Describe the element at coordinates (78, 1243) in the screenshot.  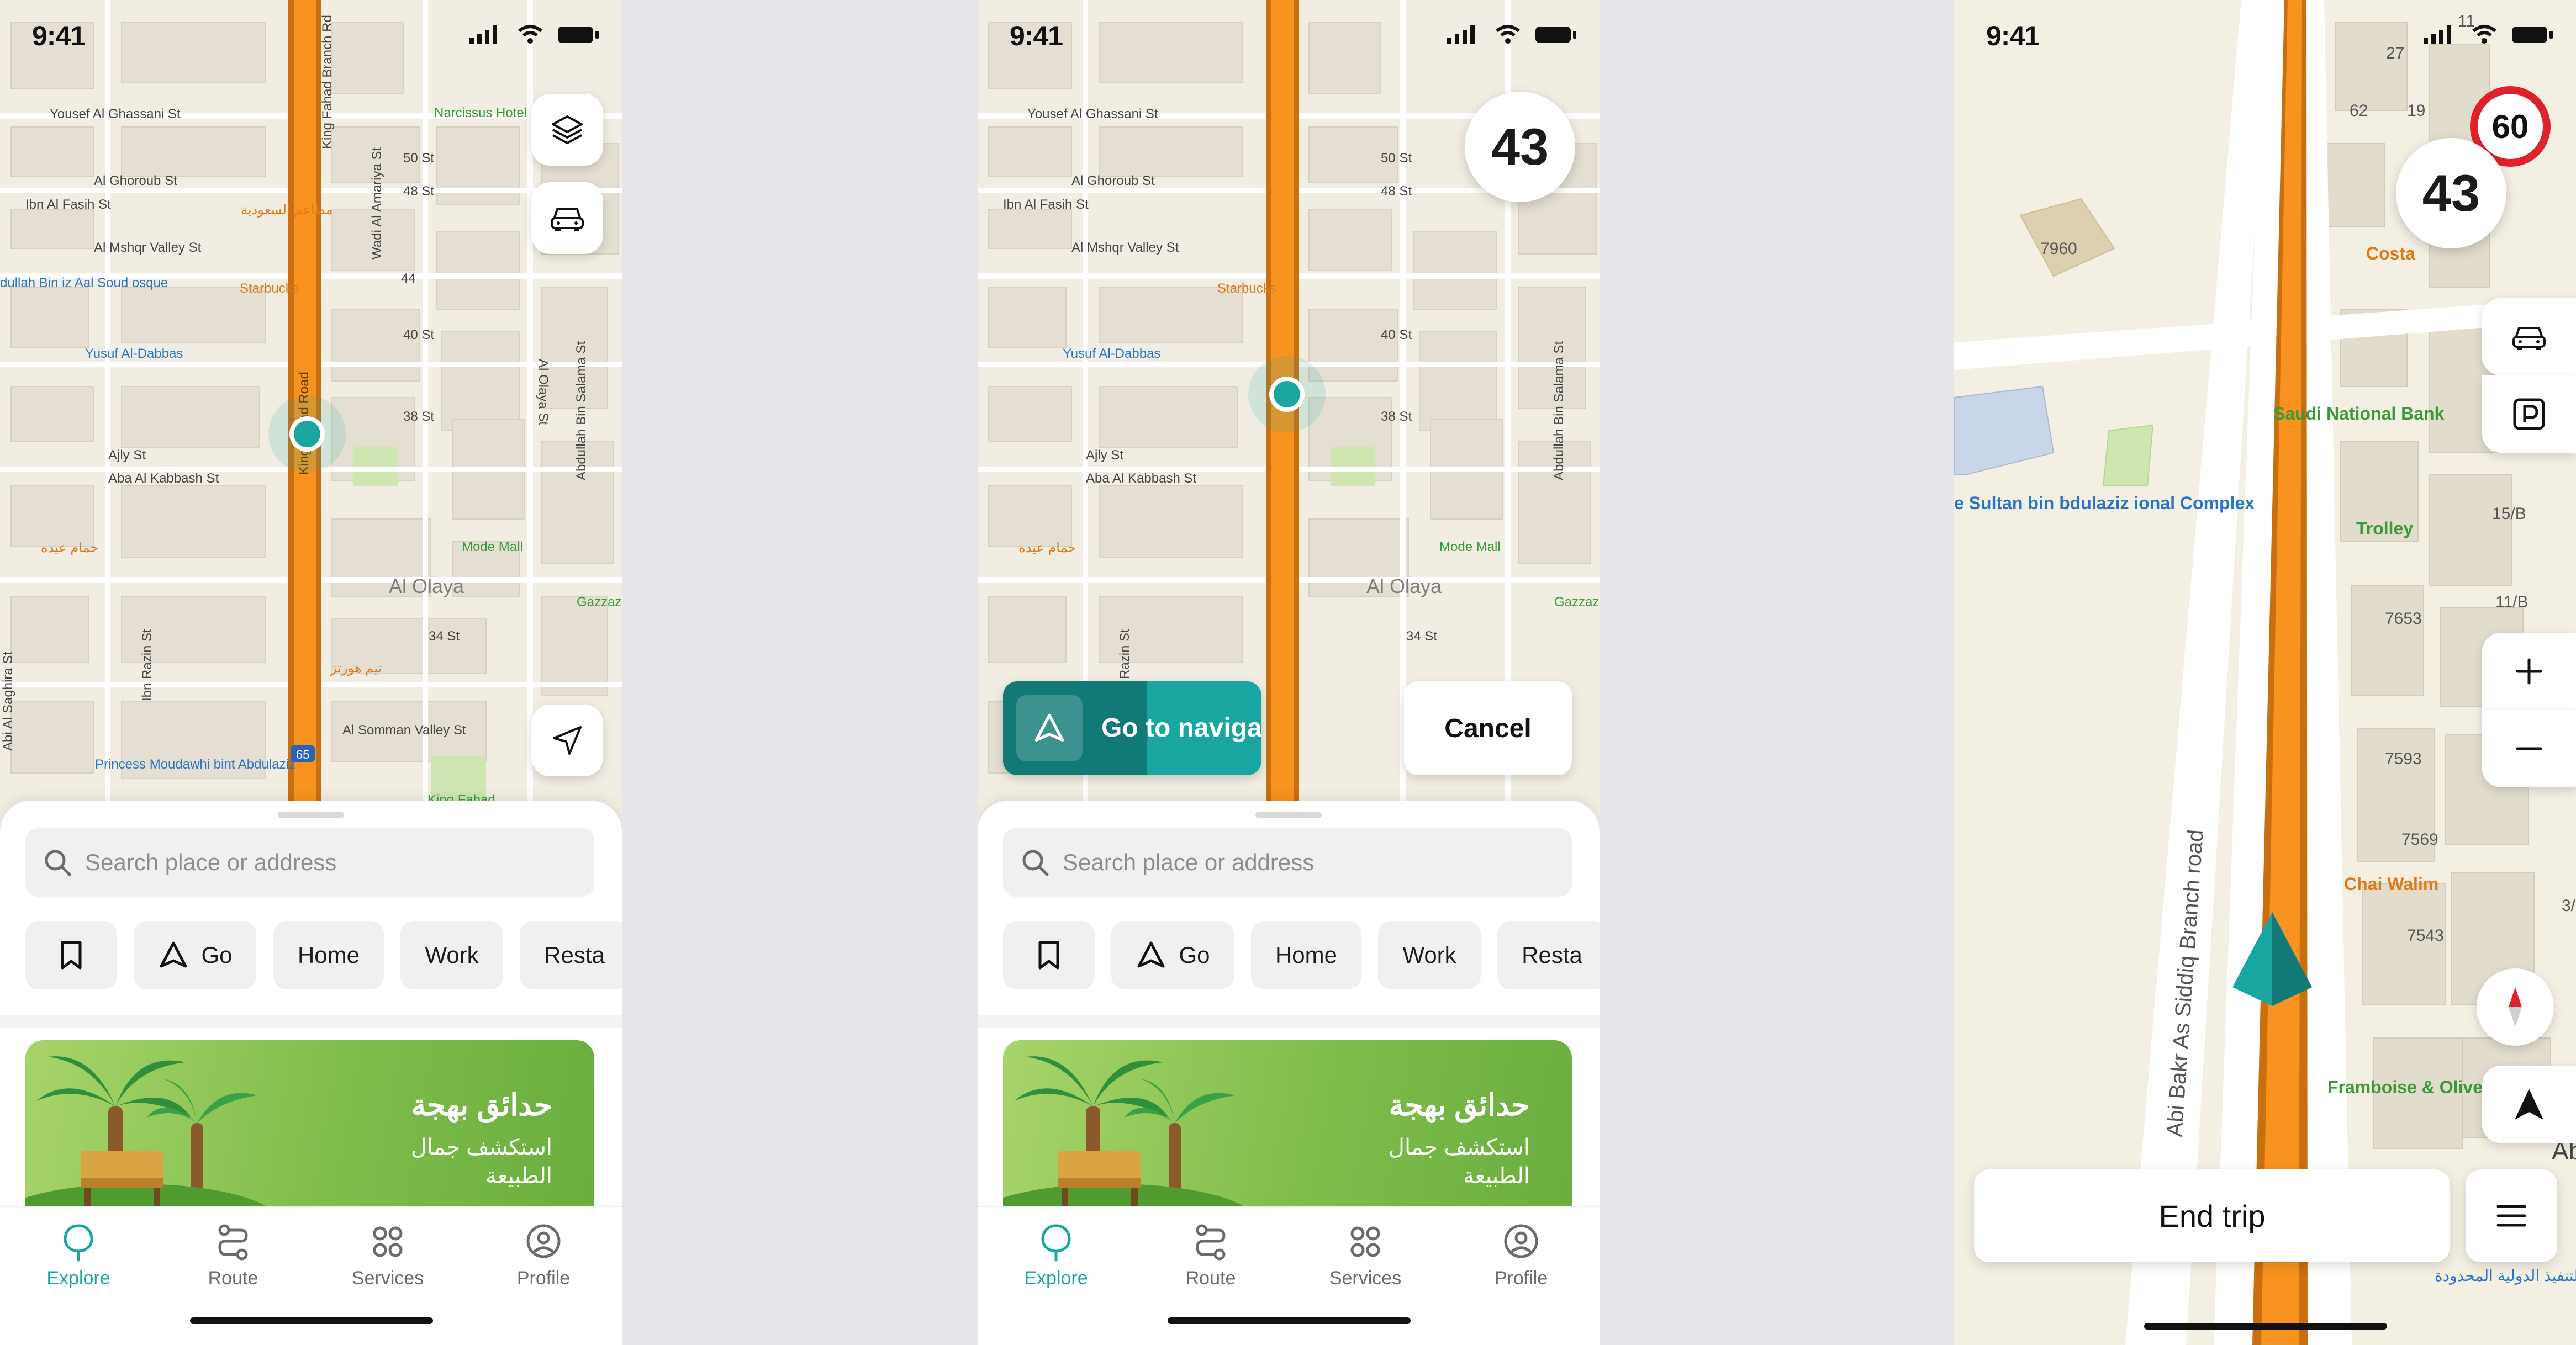
I see `explore-icon` at that location.